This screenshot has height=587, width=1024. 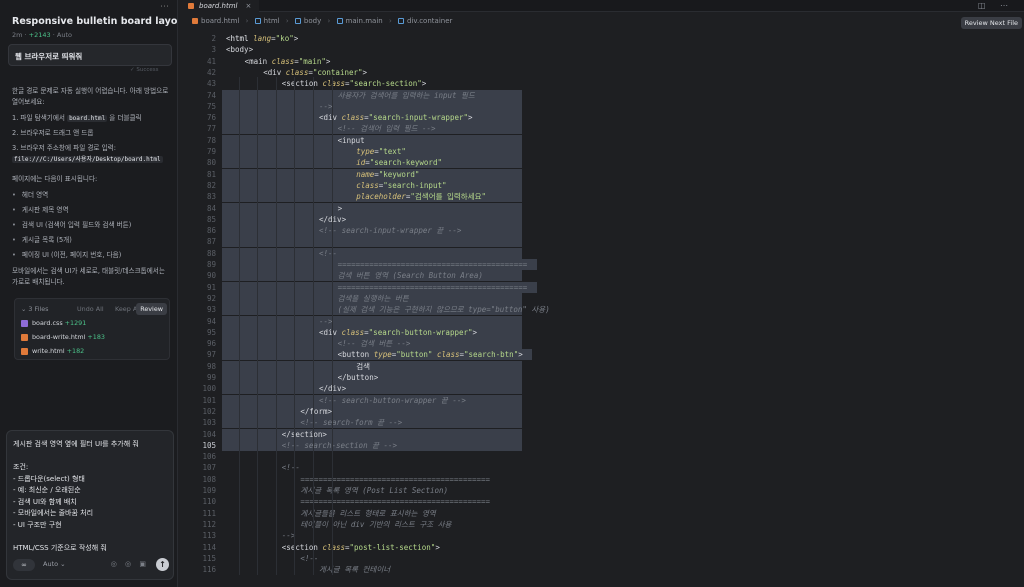 What do you see at coordinates (491, 355) in the screenshot?
I see `code-token: "search-btn"` at bounding box center [491, 355].